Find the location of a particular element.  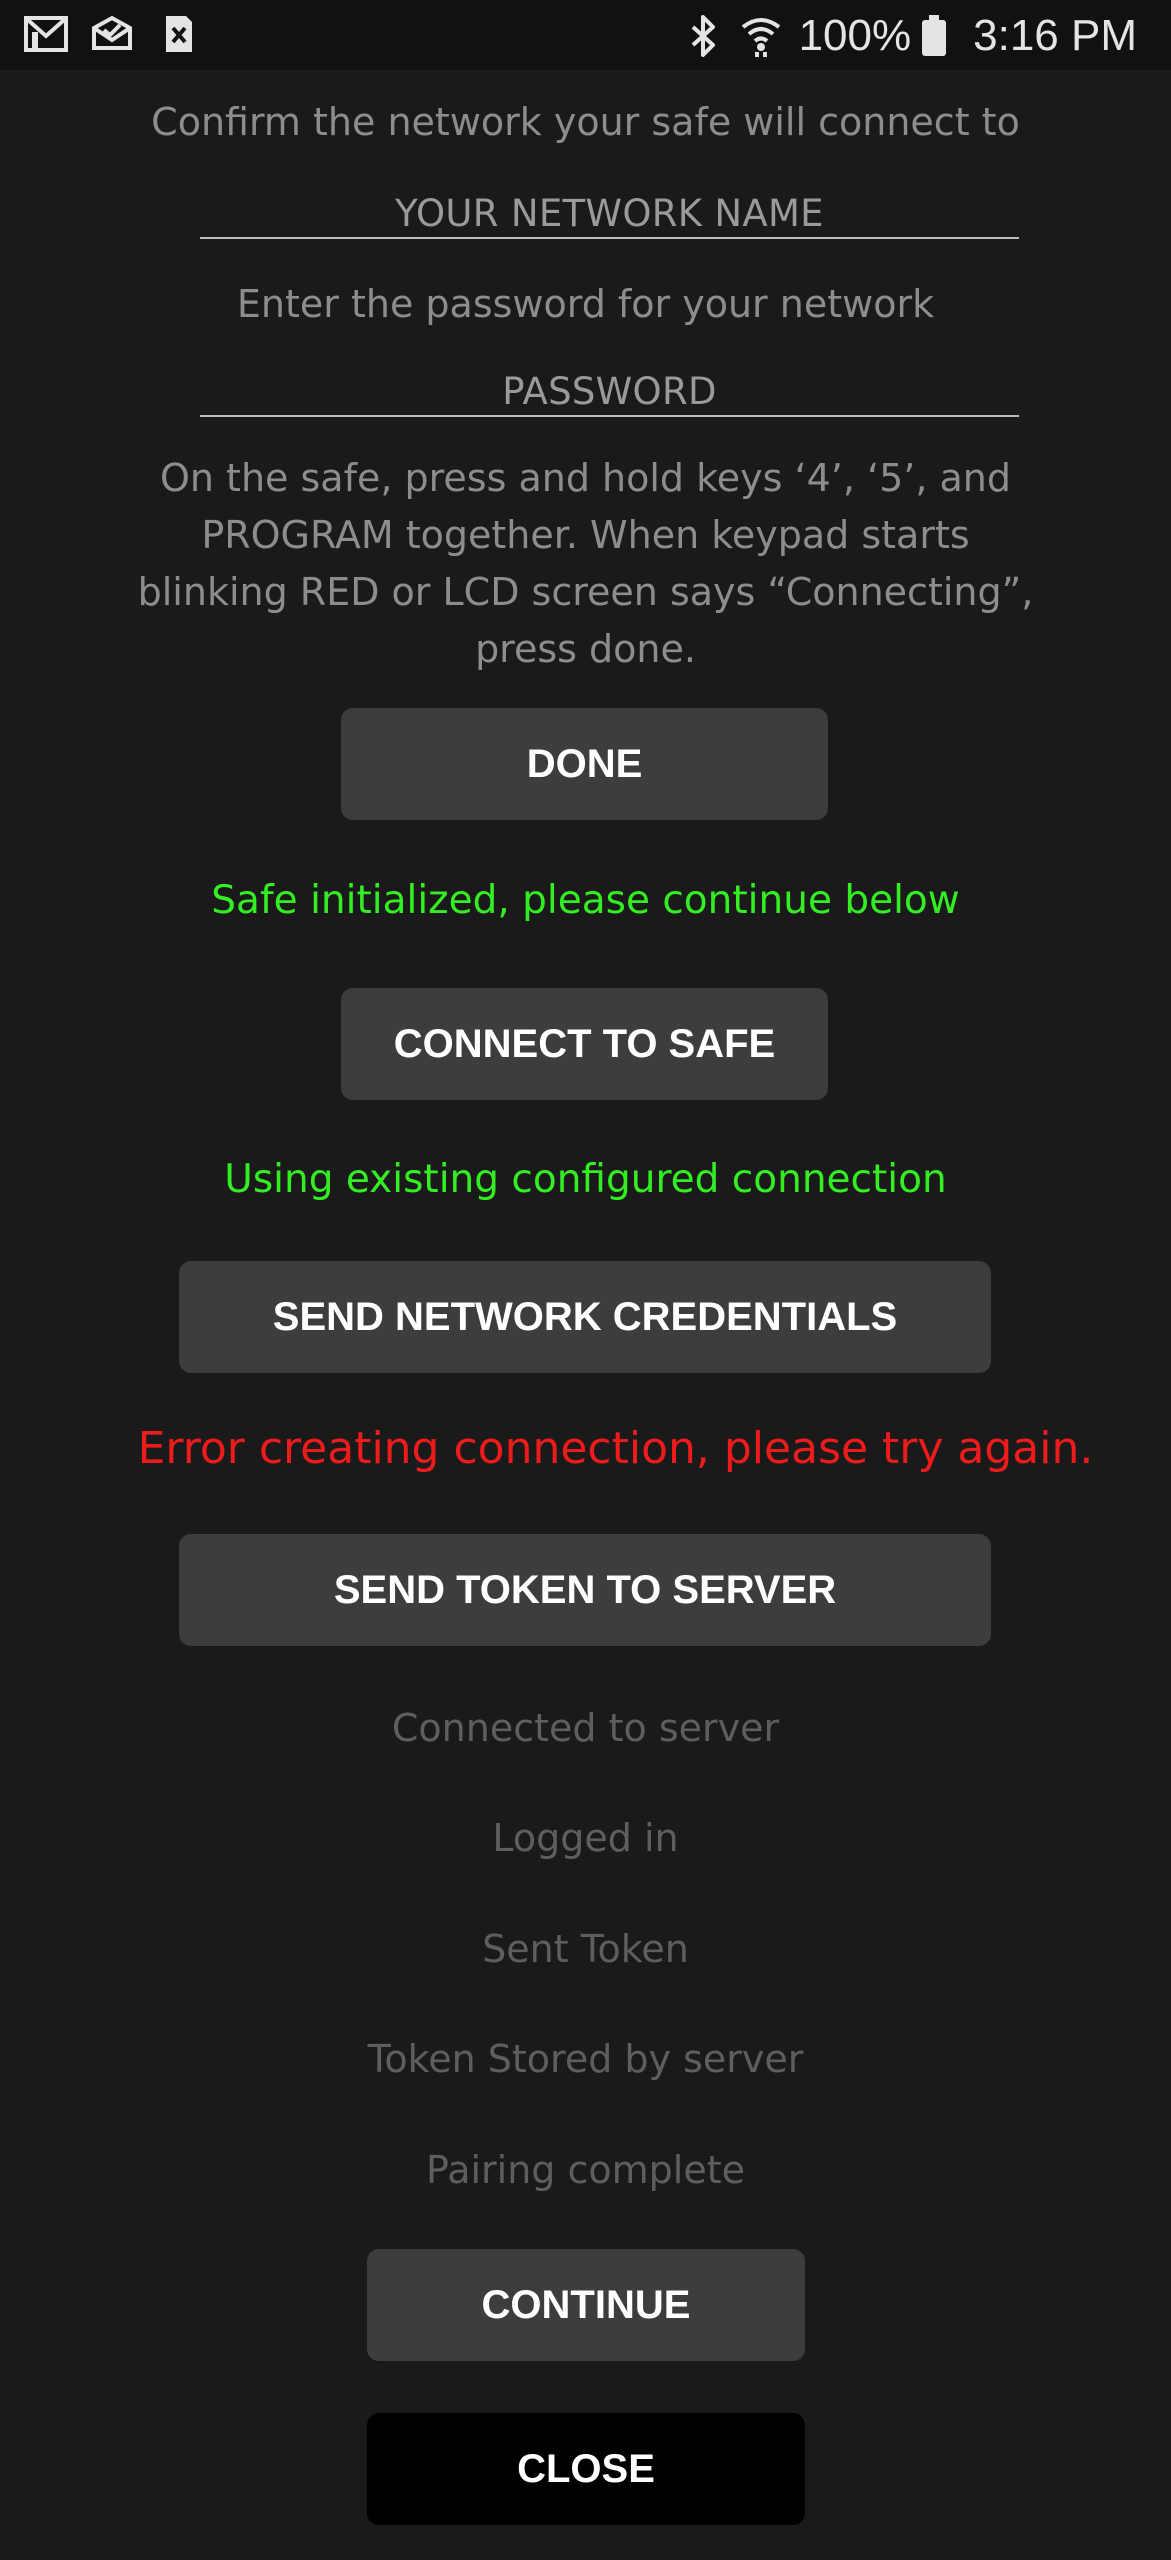

system-status: 100% 3:16 PM is located at coordinates (910, 36).